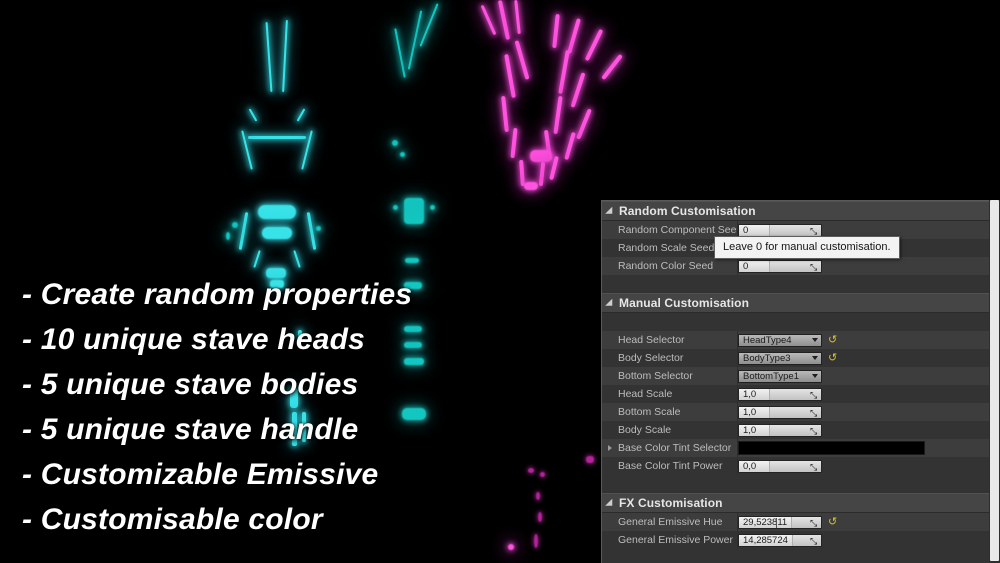 The image size is (1000, 563). I want to click on property-label: Body Selector, so click(651, 358).